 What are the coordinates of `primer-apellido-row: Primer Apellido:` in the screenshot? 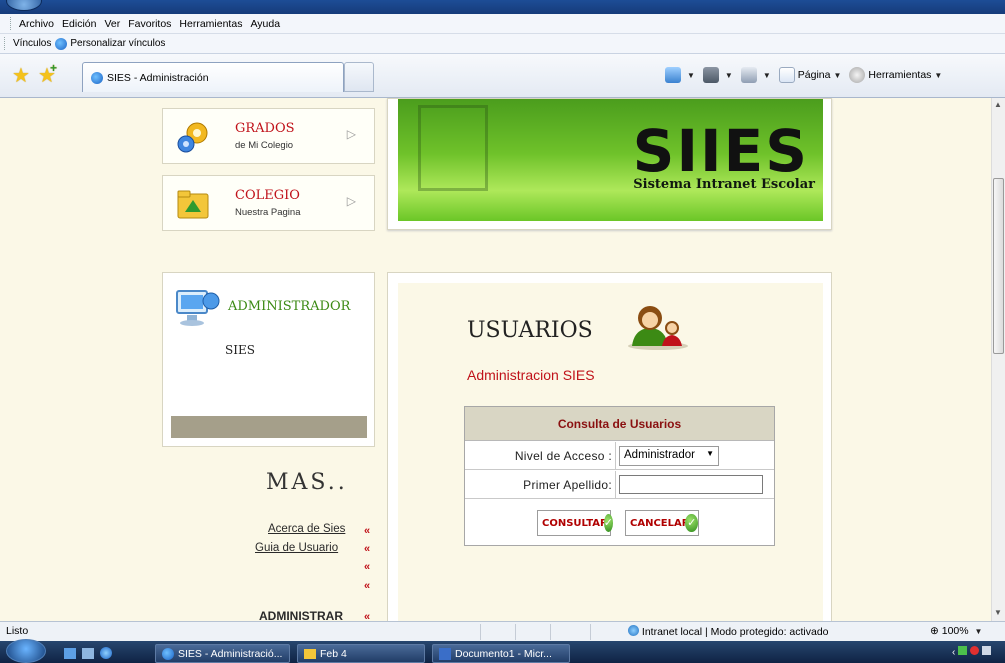 It's located at (619, 485).